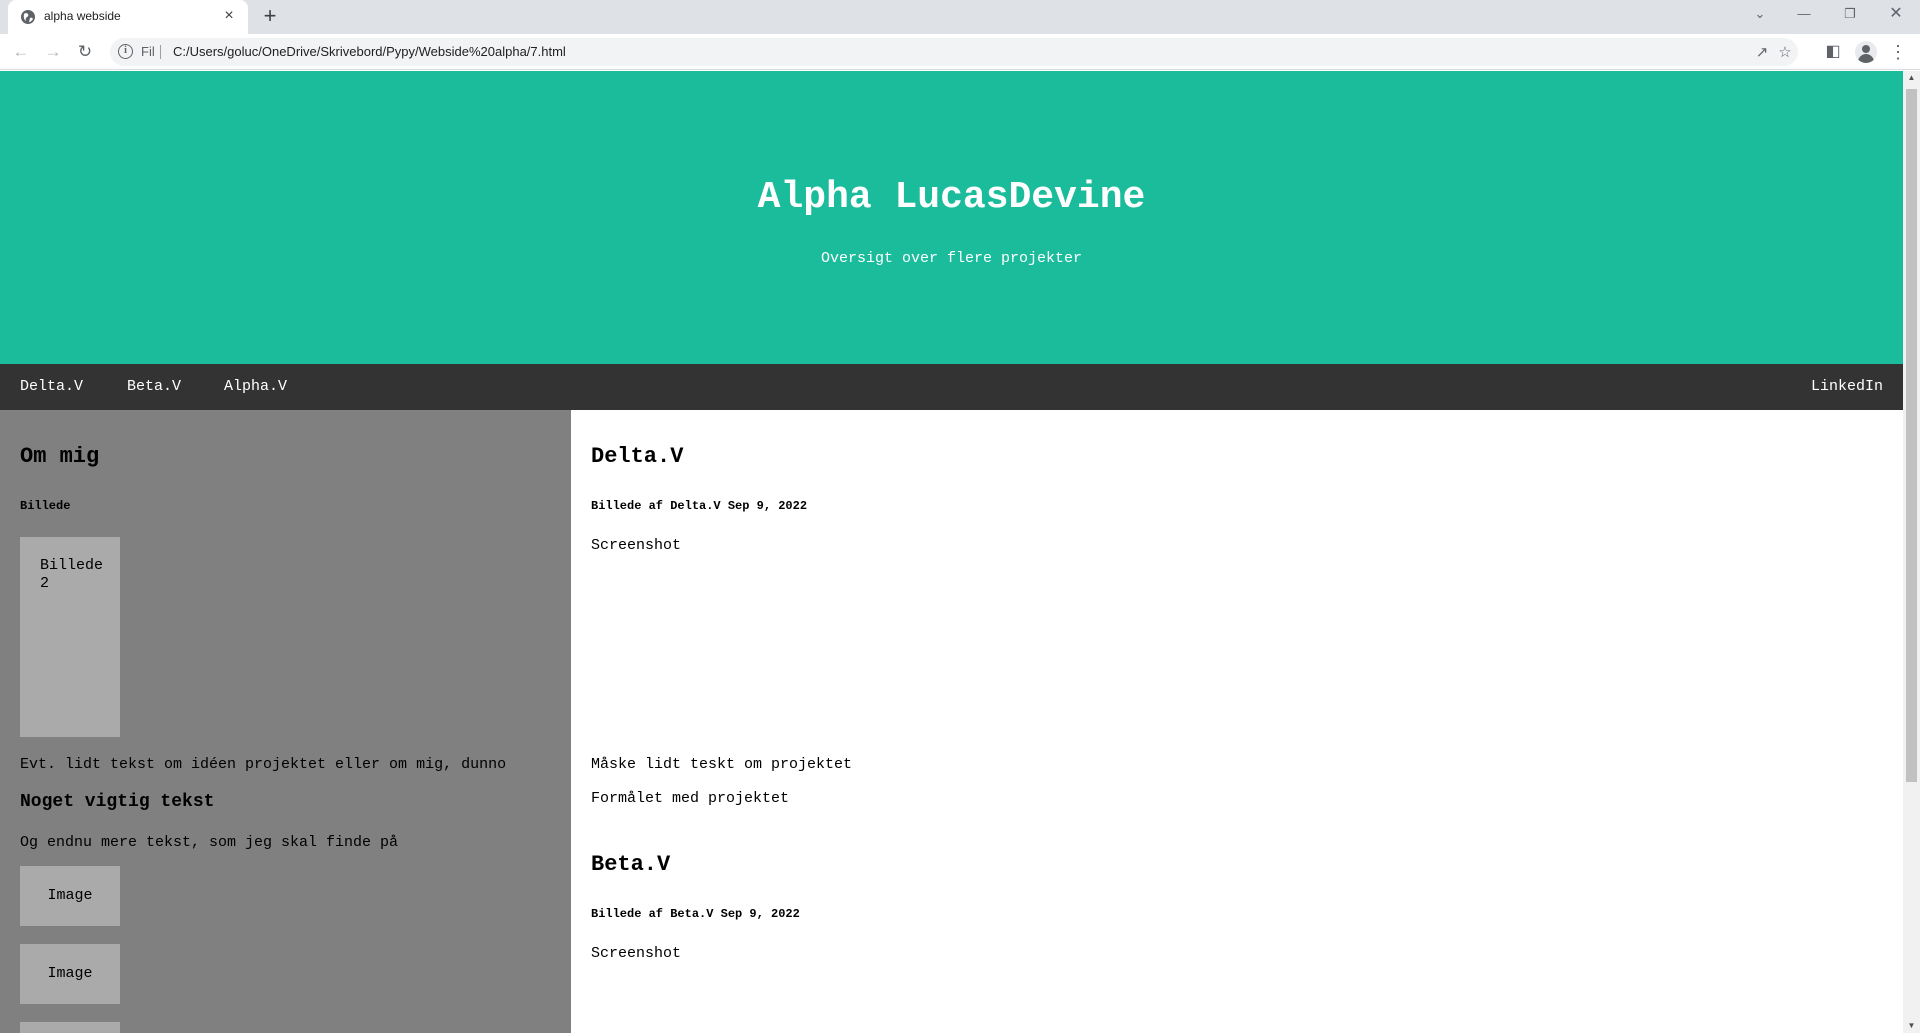  What do you see at coordinates (636, 953) in the screenshot?
I see `screenshot-placeholder-beta: Screenshot` at bounding box center [636, 953].